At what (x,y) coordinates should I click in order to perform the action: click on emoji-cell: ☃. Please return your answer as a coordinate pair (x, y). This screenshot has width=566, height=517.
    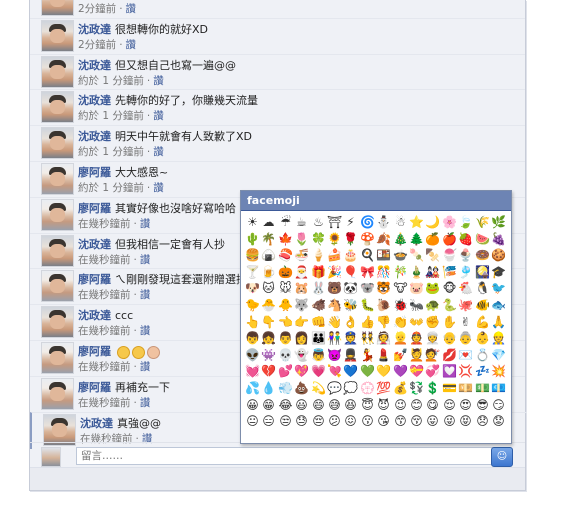
    Looking at the image, I should click on (400, 222).